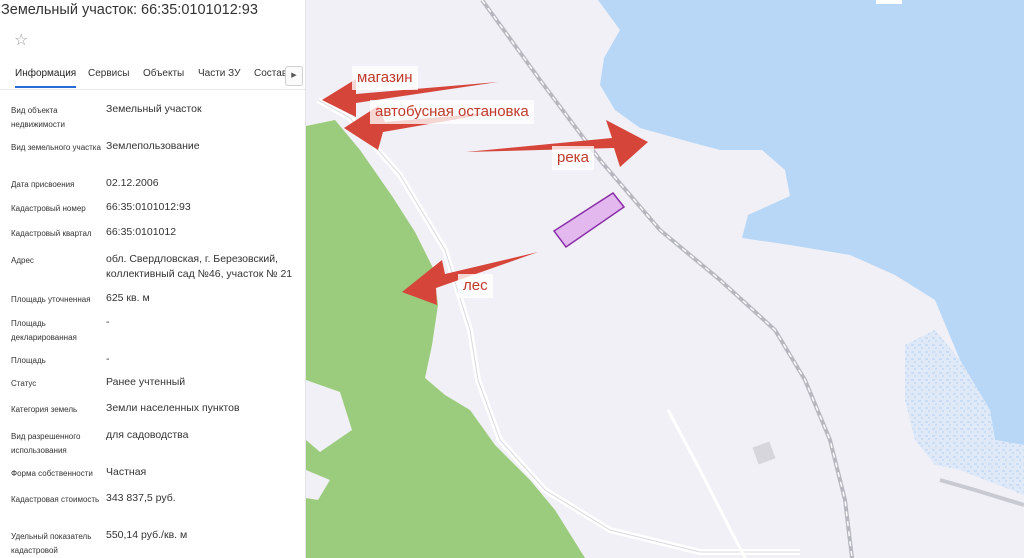  I want to click on field-value: Ранее учтенный, so click(146, 382).